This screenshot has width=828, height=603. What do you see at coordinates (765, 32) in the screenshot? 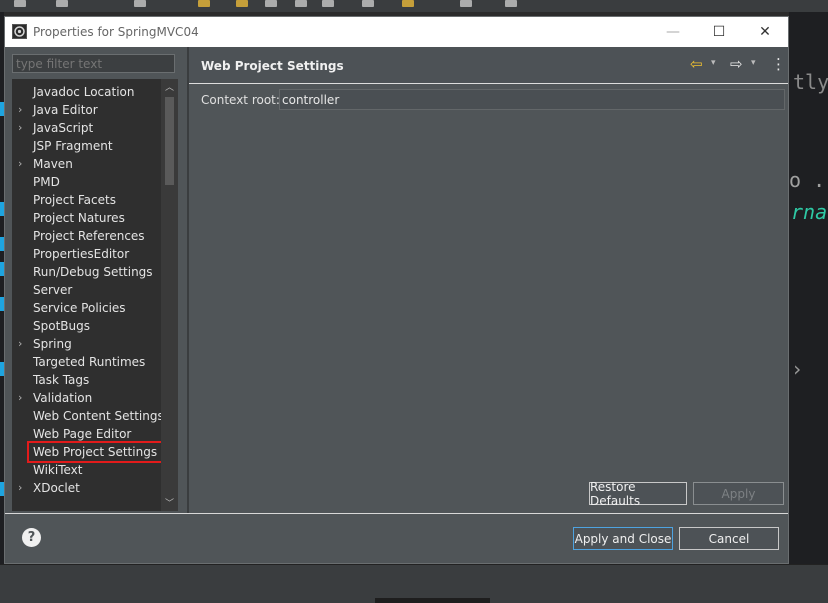
I see `close-button: ✕` at bounding box center [765, 32].